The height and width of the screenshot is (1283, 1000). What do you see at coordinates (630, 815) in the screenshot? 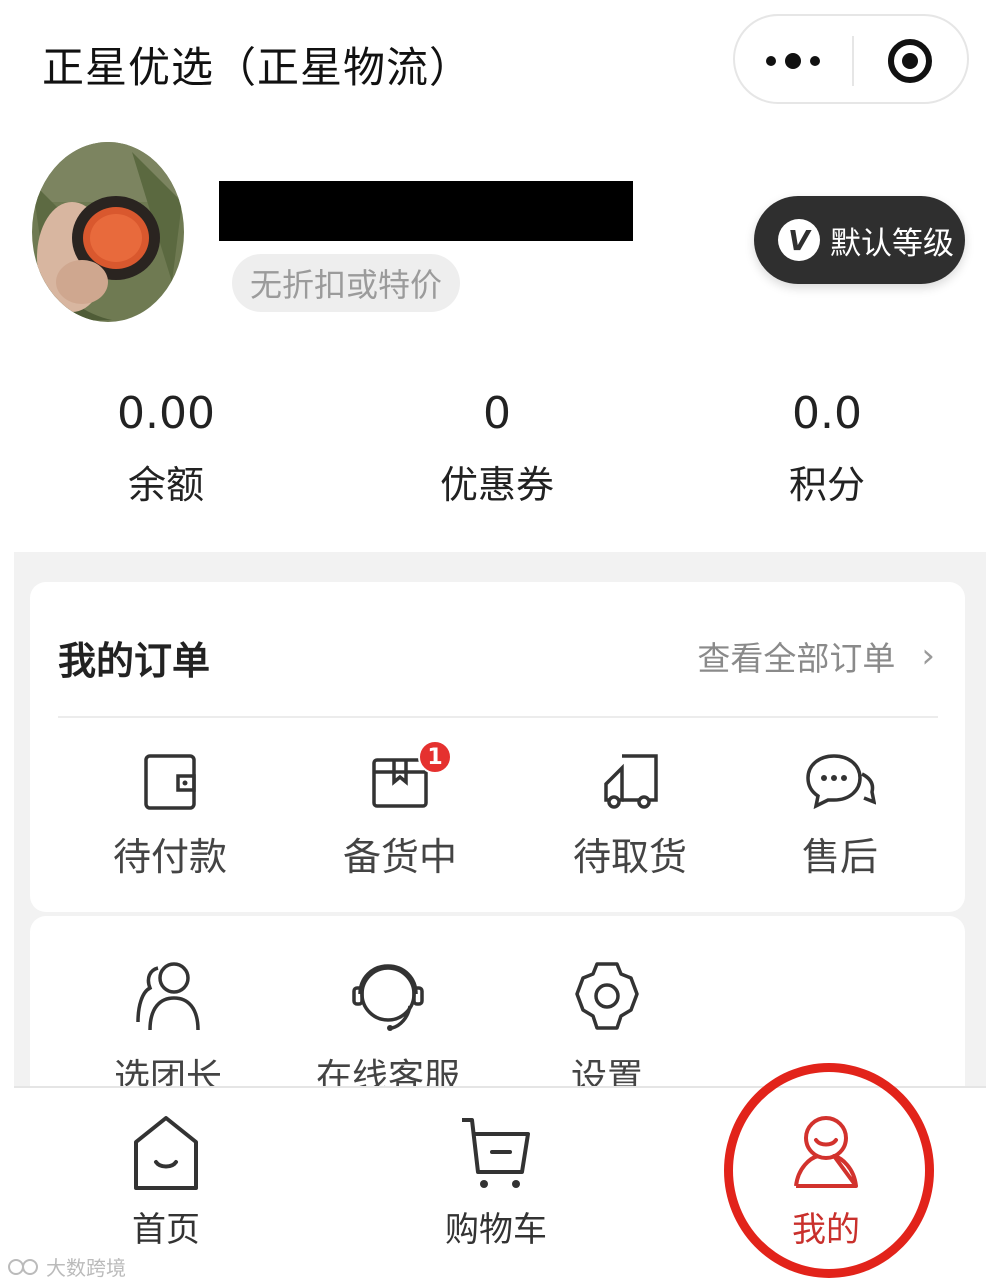
I see `order-awaiting-pickup: 待取货` at bounding box center [630, 815].